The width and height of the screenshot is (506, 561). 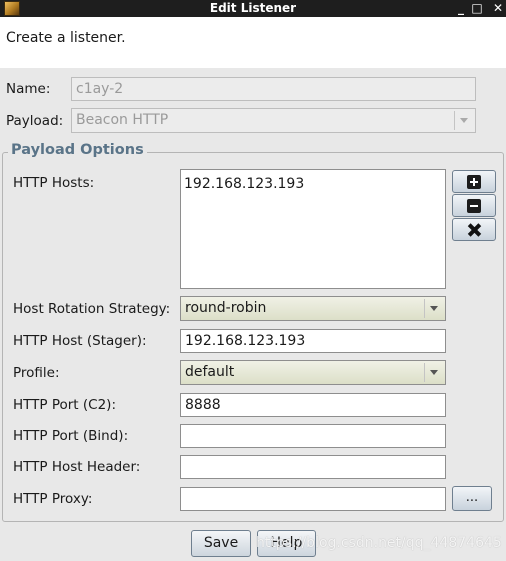 What do you see at coordinates (379, 543) in the screenshot?
I see `watermark: https://blog.csdn.net/qq_44874645` at bounding box center [379, 543].